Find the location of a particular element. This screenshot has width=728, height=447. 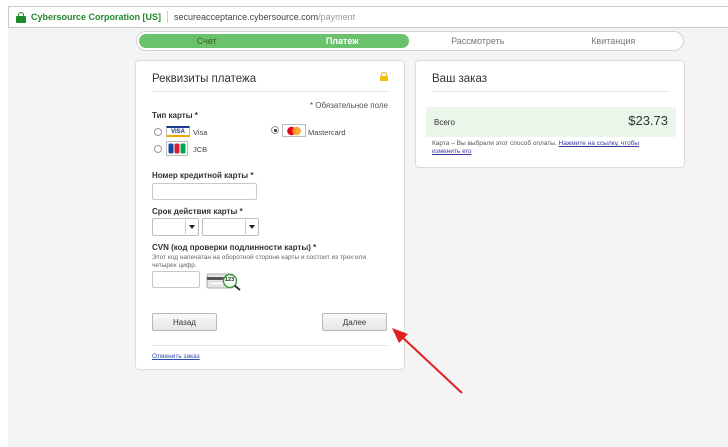

secure-lock-icon is located at coordinates (21, 17).